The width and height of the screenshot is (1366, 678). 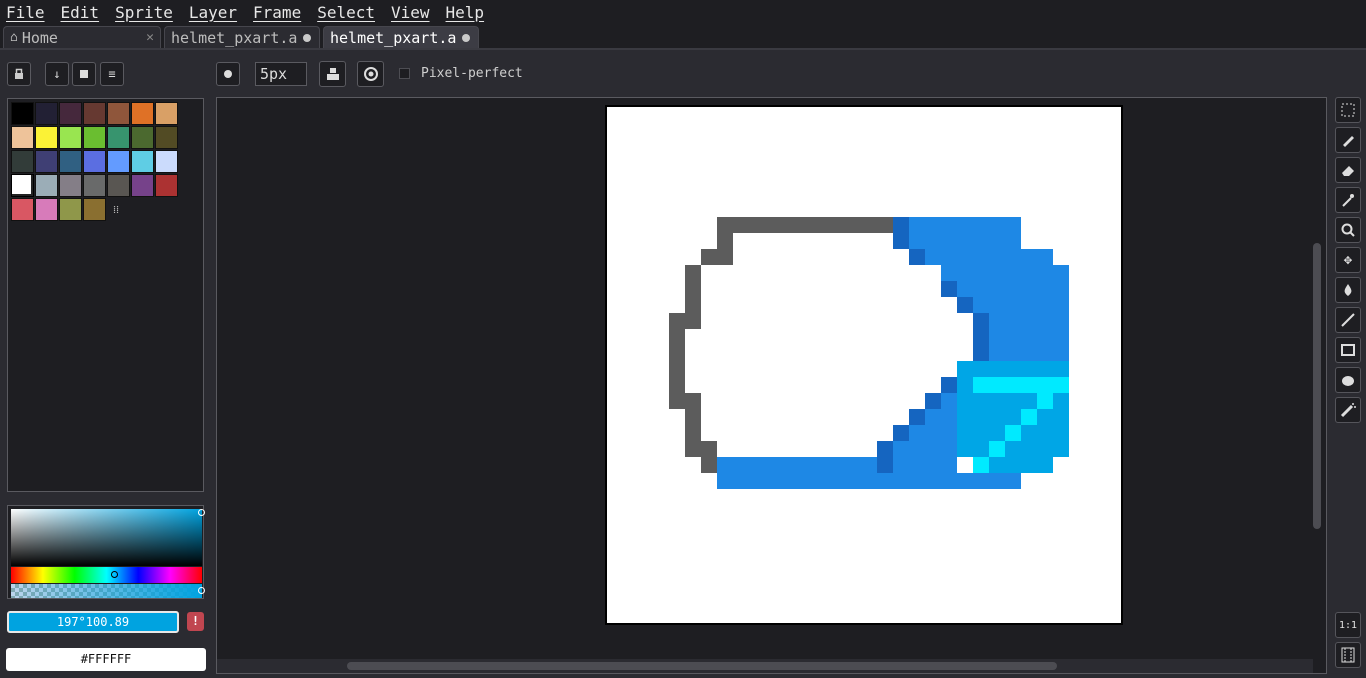 I want to click on sv-marker, so click(x=201, y=512).